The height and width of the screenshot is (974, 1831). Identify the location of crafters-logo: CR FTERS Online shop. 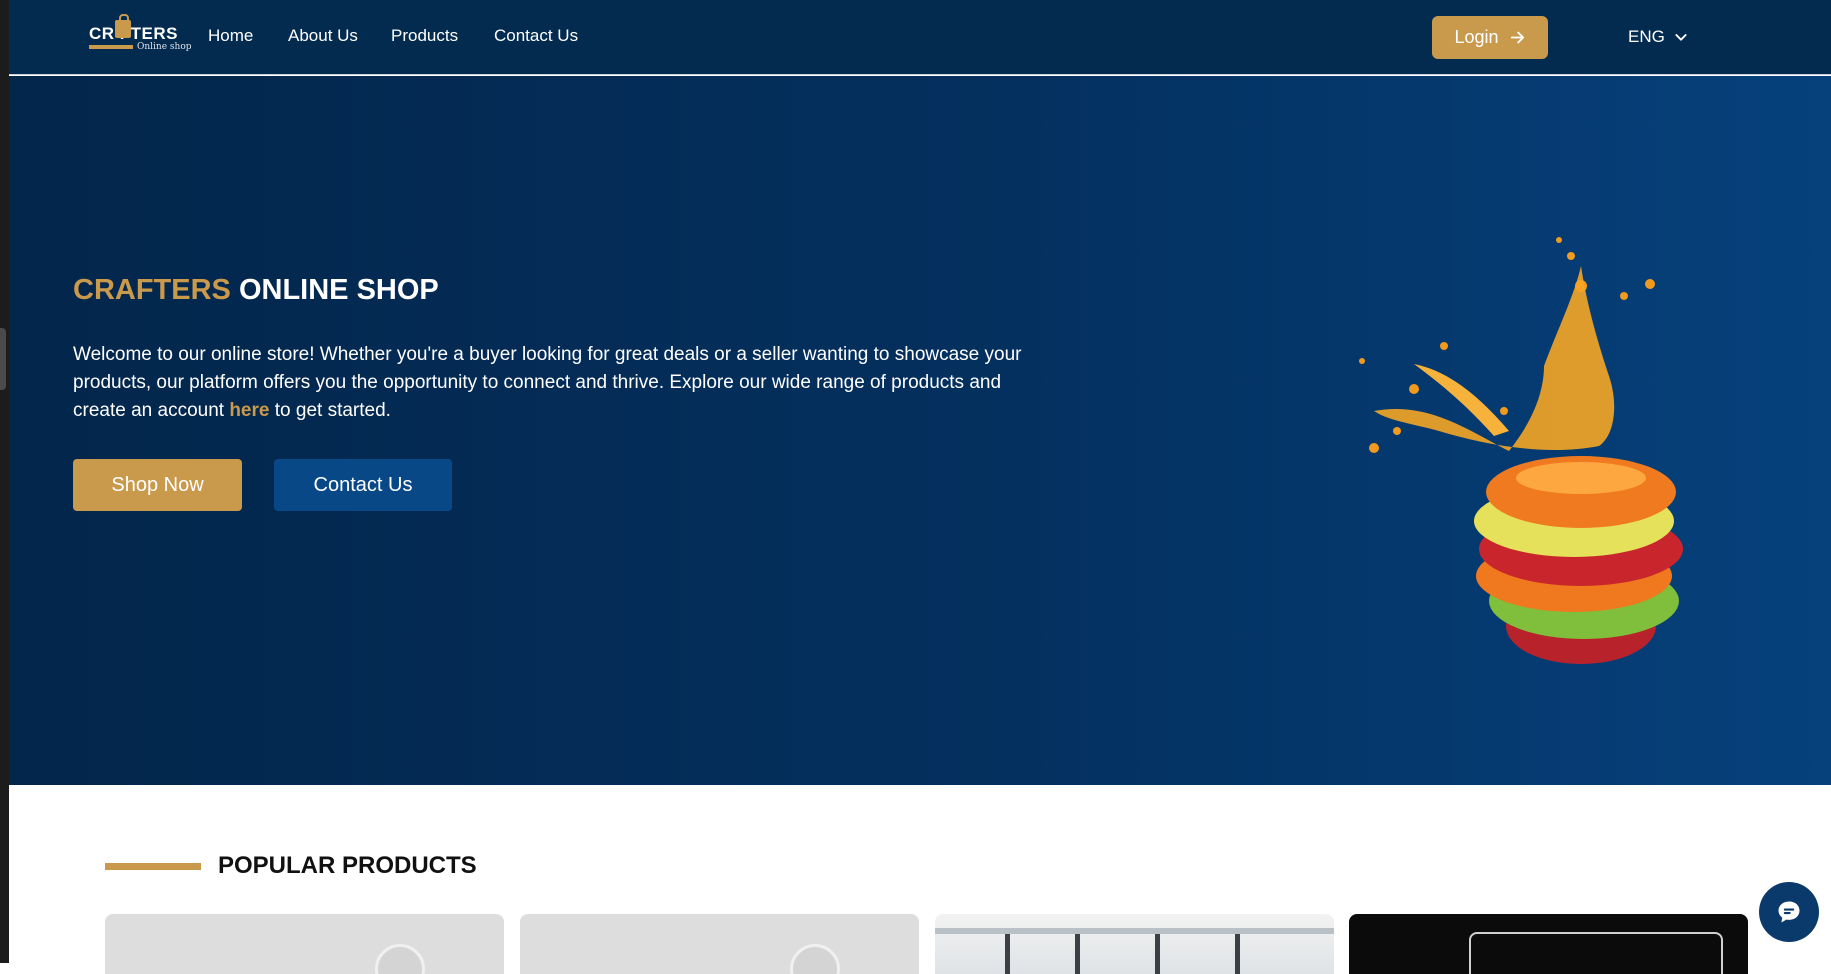
(144, 35).